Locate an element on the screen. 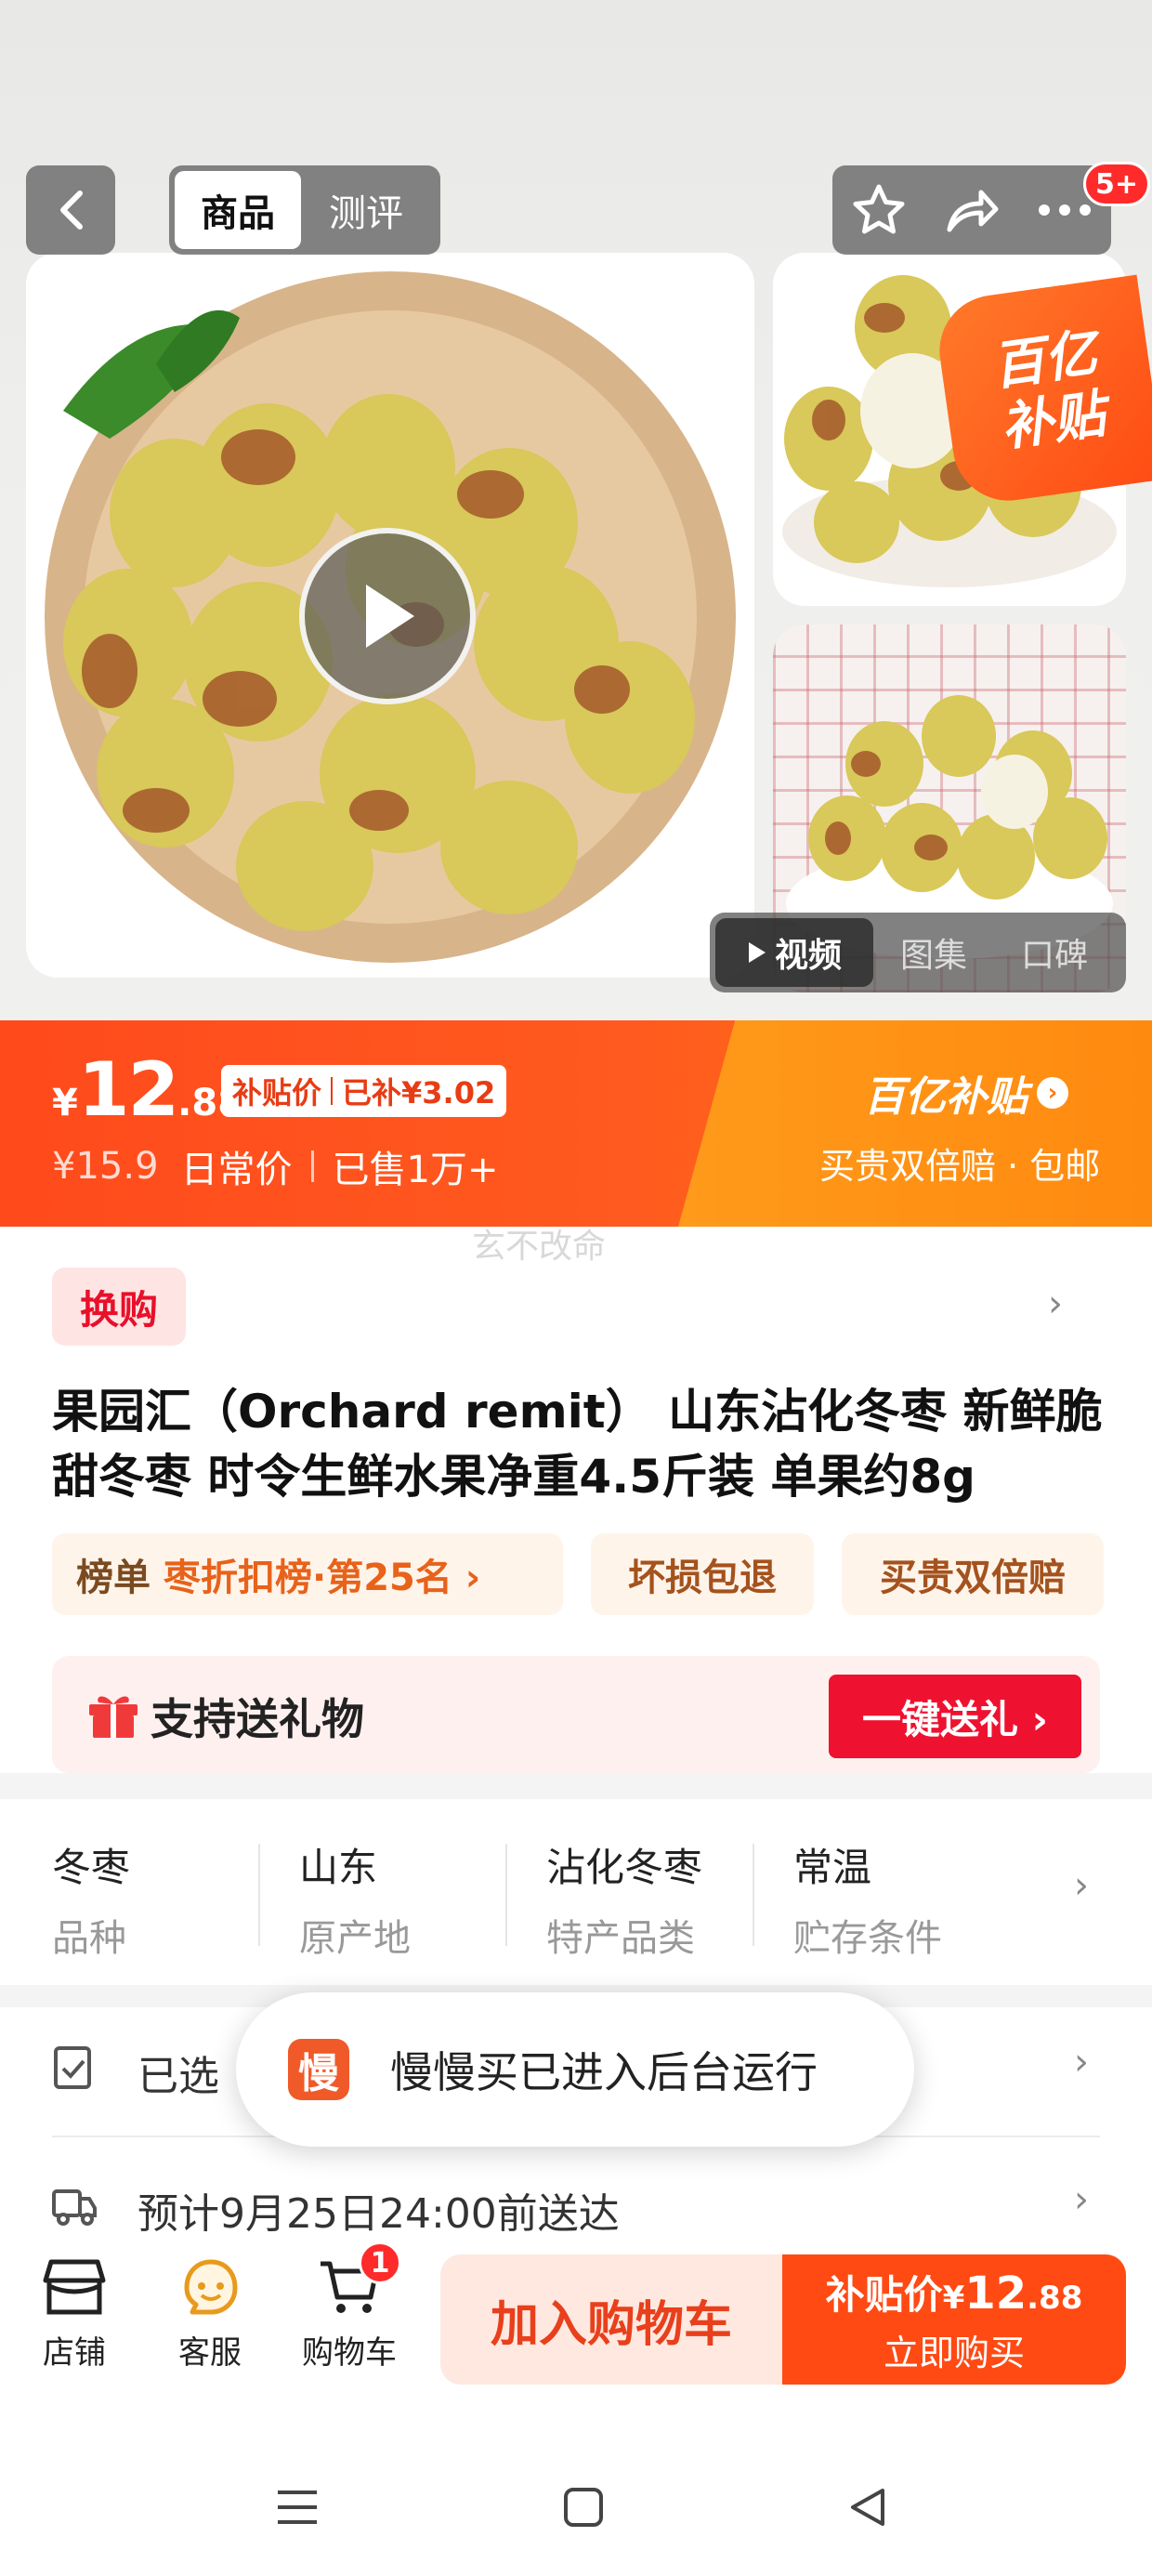 This screenshot has width=1152, height=2576. media-tabs: 视频 图集 口碑 is located at coordinates (918, 952).